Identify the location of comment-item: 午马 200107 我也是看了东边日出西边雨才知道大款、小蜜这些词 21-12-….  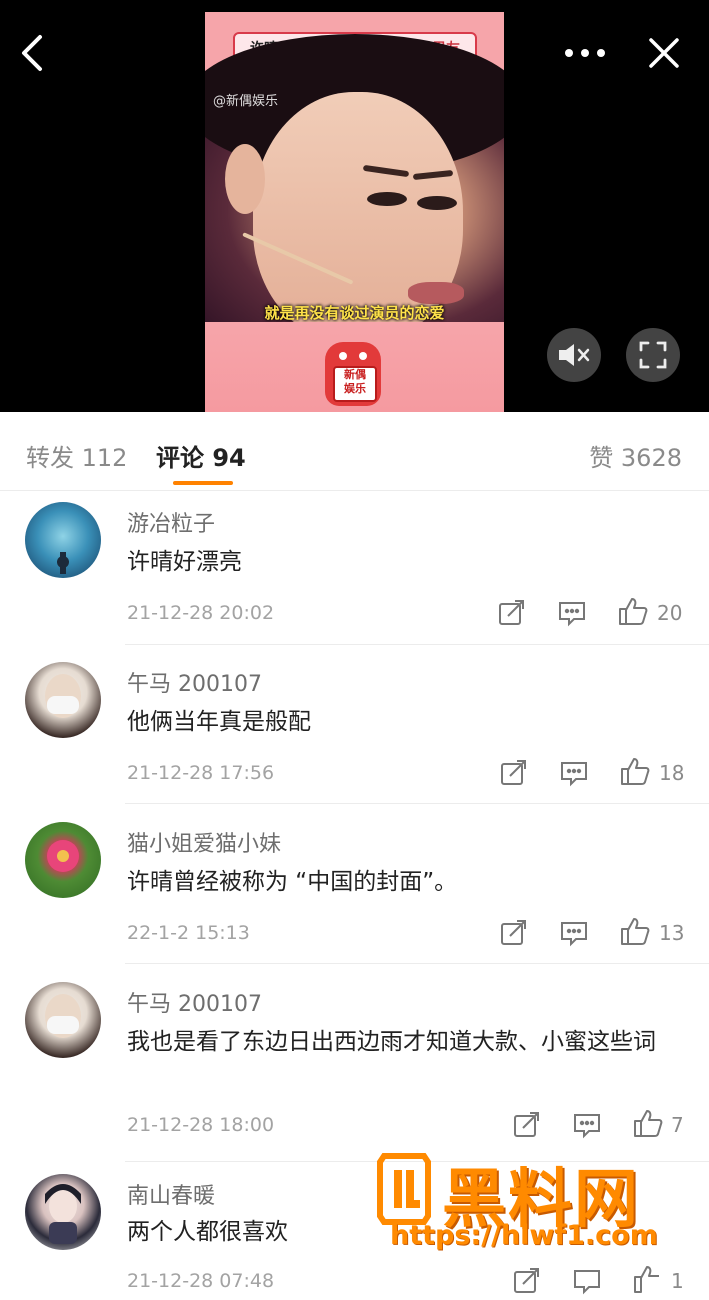
(354, 1067).